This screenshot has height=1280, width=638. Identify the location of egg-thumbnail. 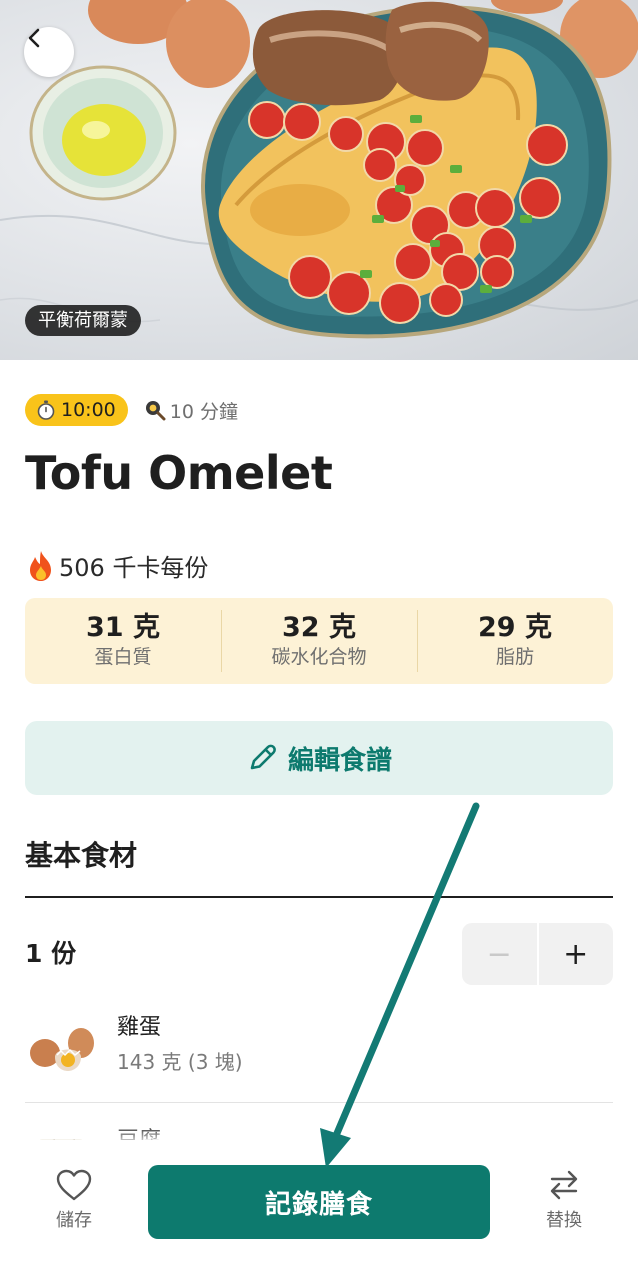
(62, 1049).